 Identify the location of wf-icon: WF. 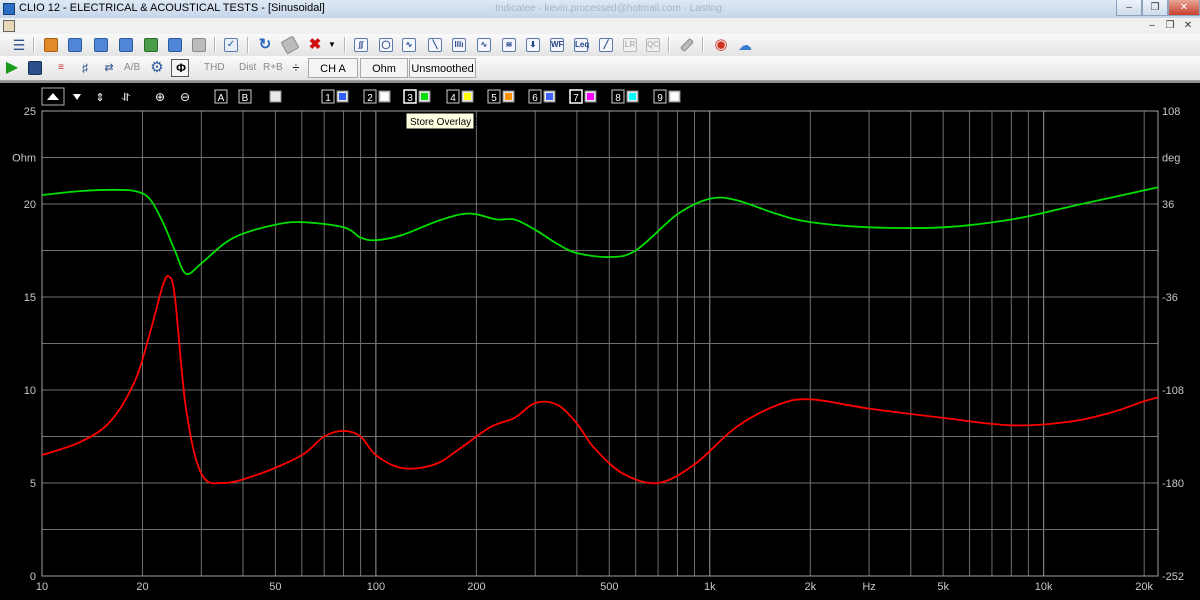
(557, 45).